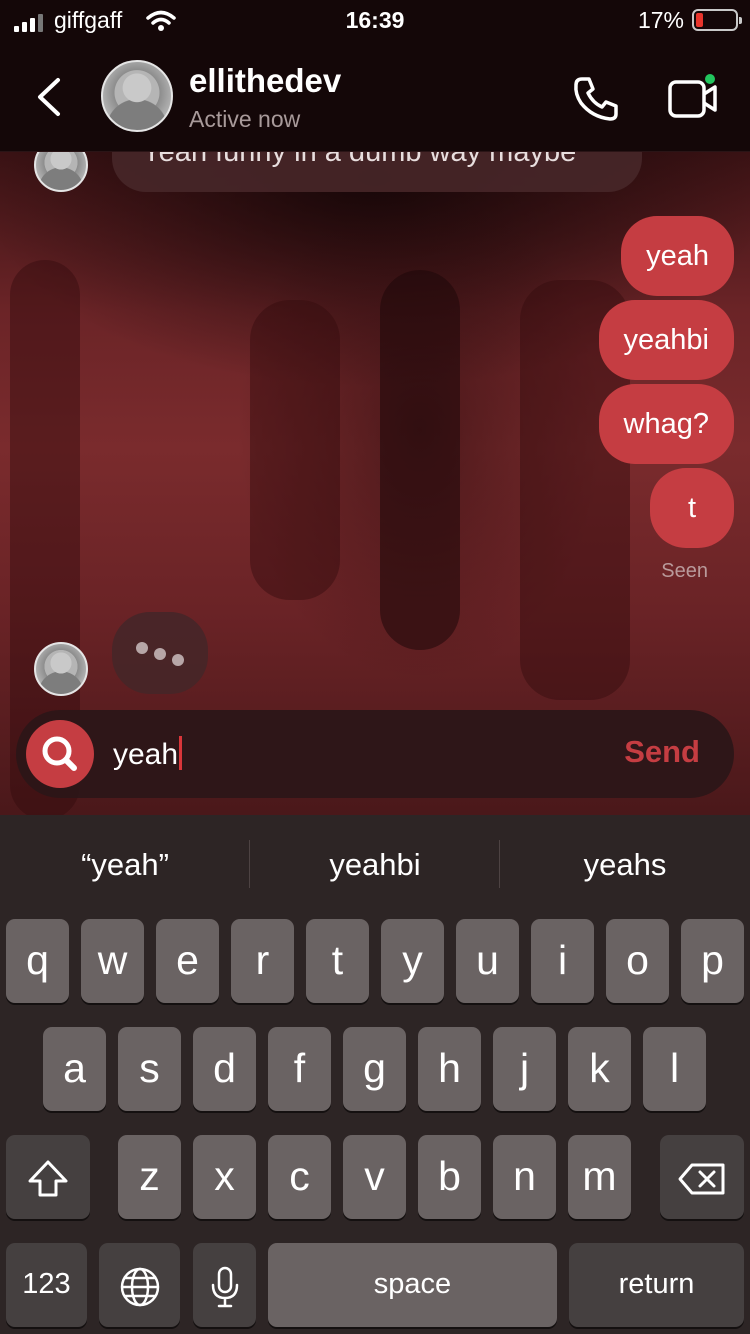 This screenshot has width=750, height=1334. Describe the element at coordinates (377, 172) in the screenshot. I see `message-bubble-incoming: Yeah funny in a dumb way maybe` at that location.